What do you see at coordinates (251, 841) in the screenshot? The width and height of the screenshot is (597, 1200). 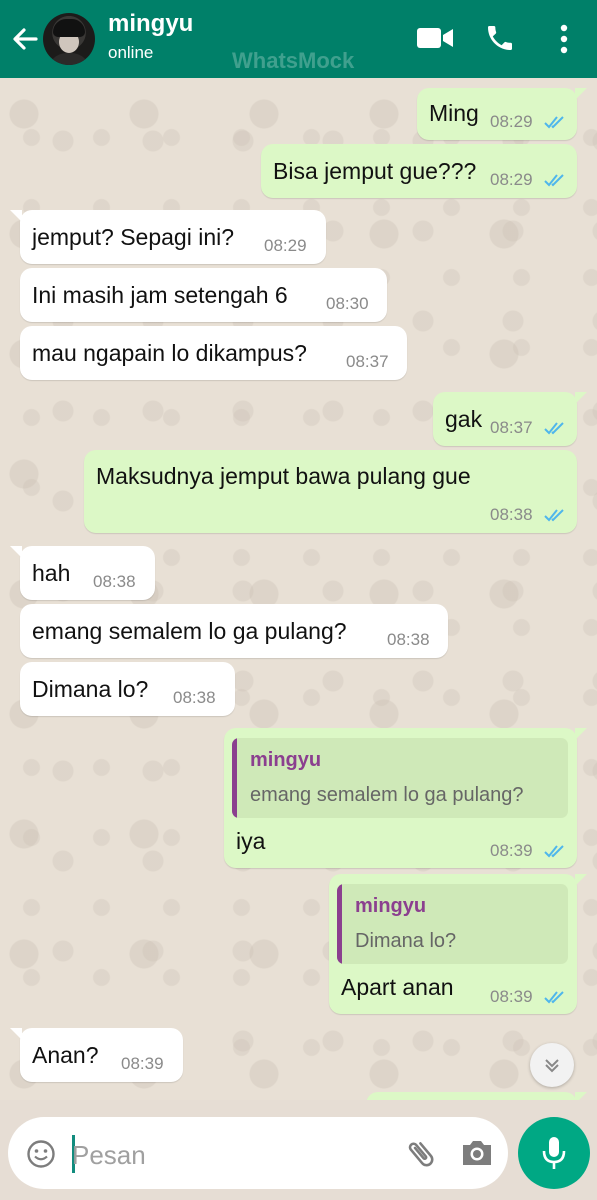 I see `message-text: iya` at bounding box center [251, 841].